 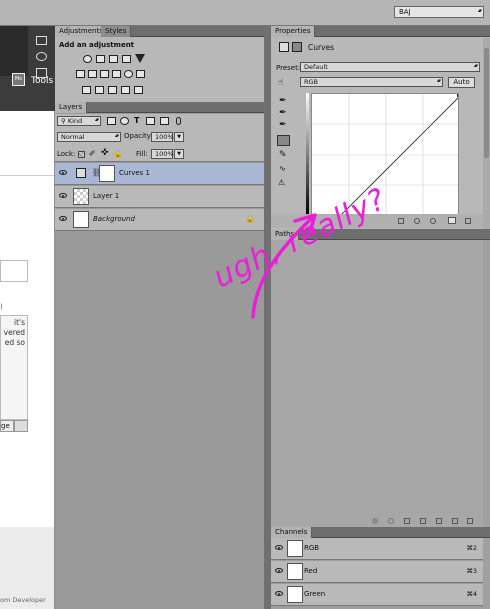 I want to click on invert-icon, so click(x=86, y=90).